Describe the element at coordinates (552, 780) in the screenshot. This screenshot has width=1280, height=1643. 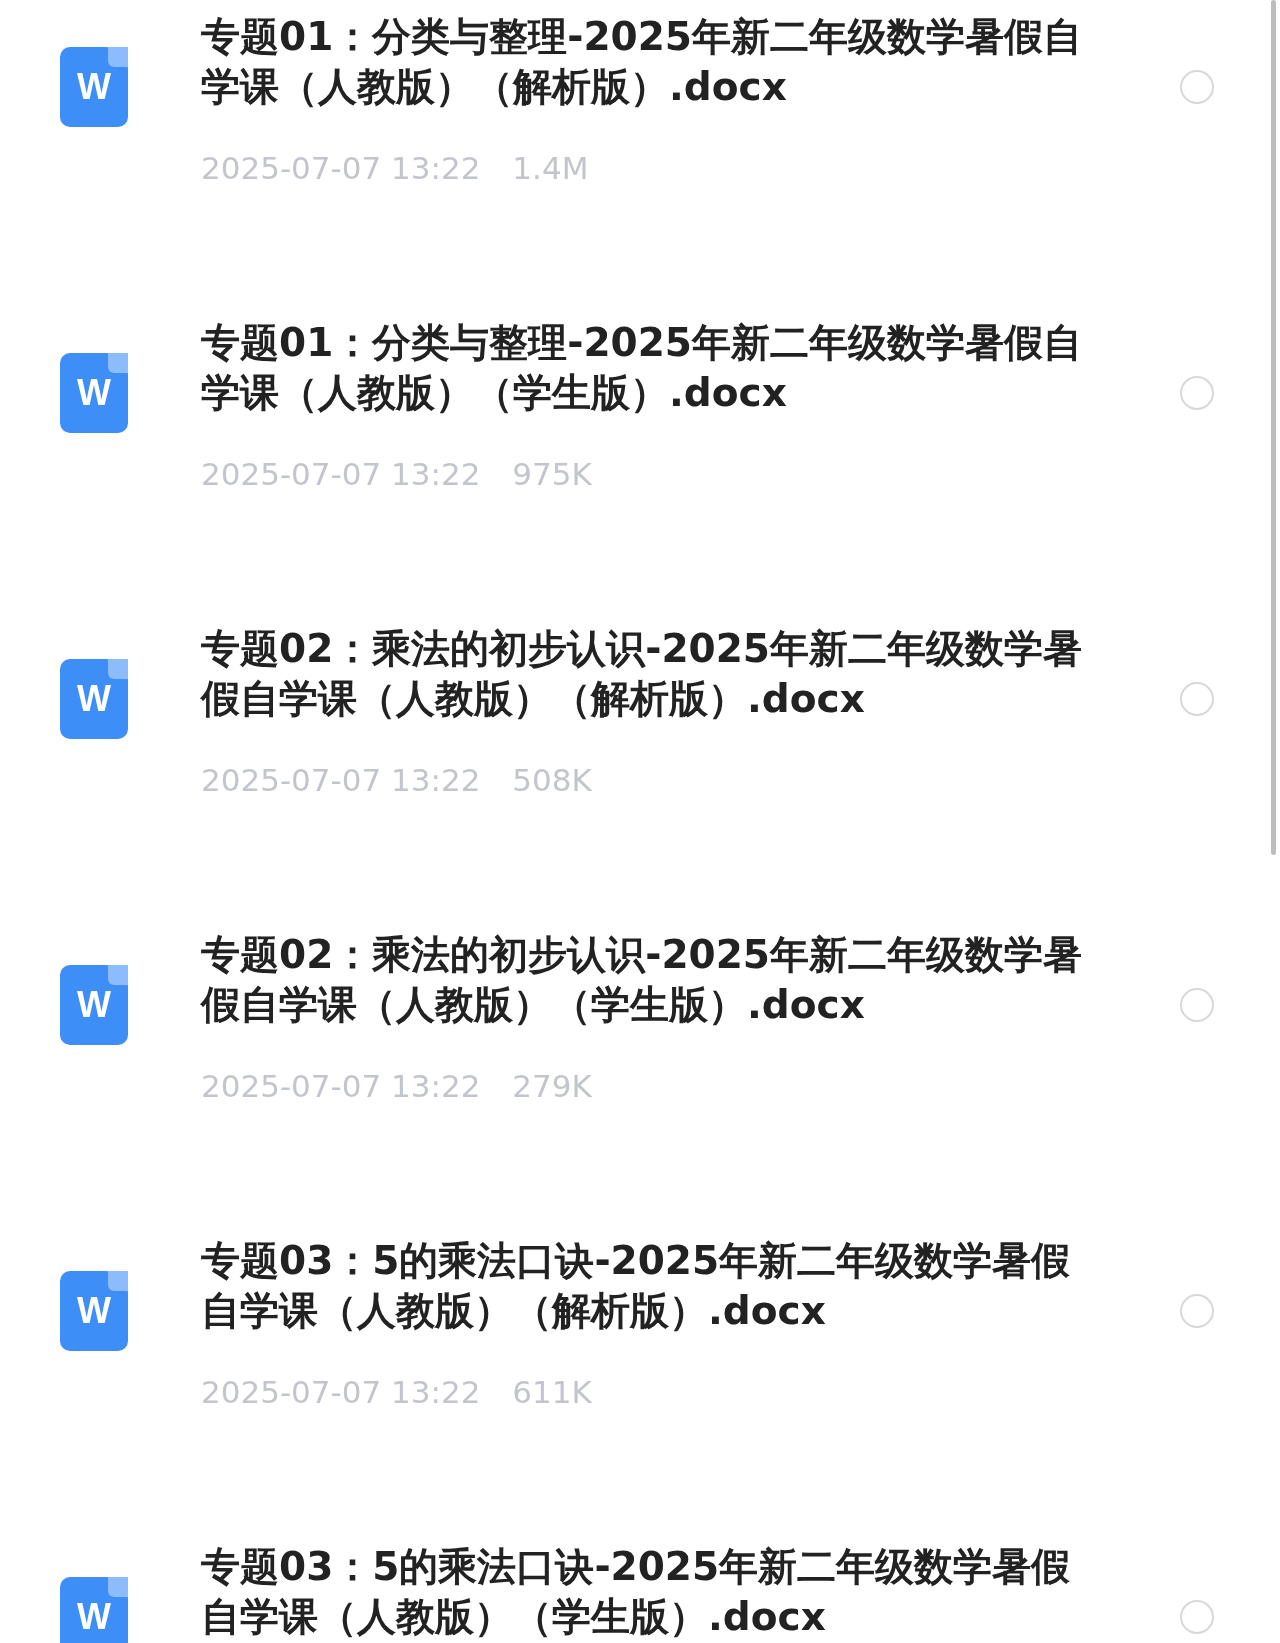
I see `file-size: 508K` at that location.